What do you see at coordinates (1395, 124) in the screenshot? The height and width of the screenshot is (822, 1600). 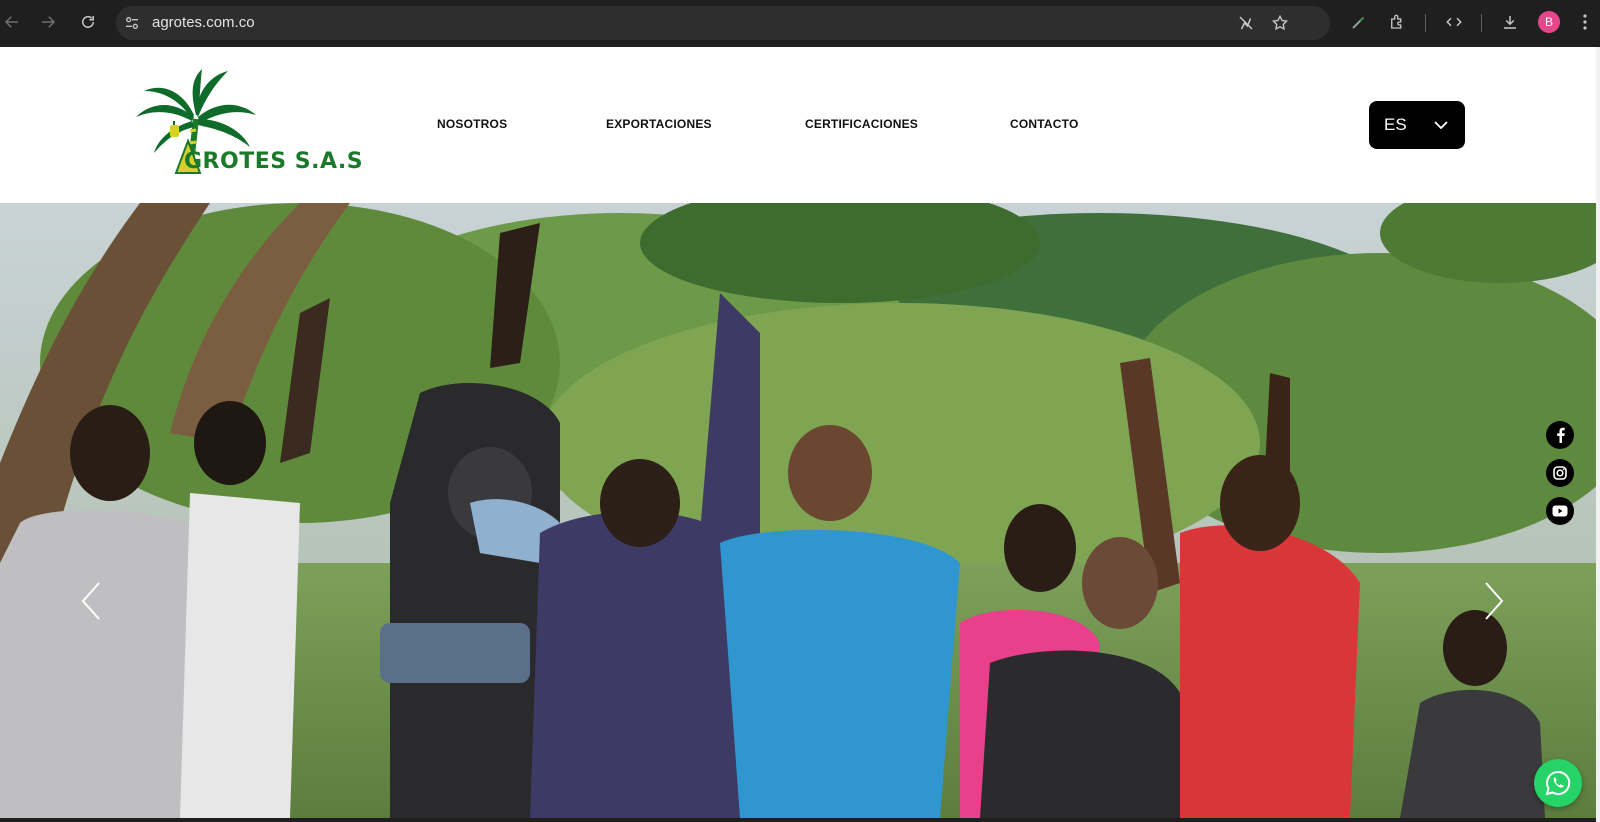 I see `language-label: ES` at bounding box center [1395, 124].